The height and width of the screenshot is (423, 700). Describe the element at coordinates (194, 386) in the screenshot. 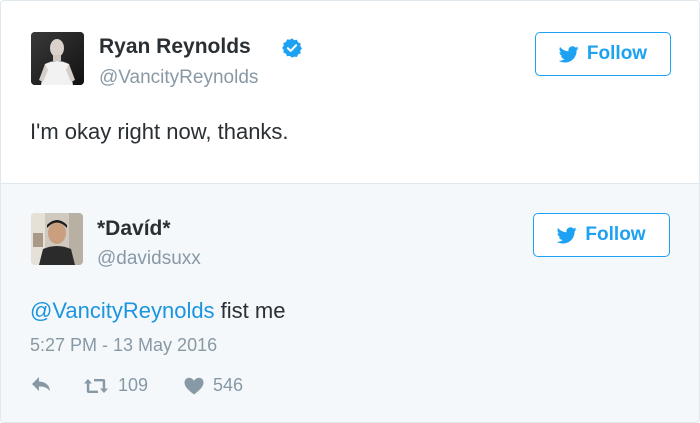

I see `heart-icon` at that location.